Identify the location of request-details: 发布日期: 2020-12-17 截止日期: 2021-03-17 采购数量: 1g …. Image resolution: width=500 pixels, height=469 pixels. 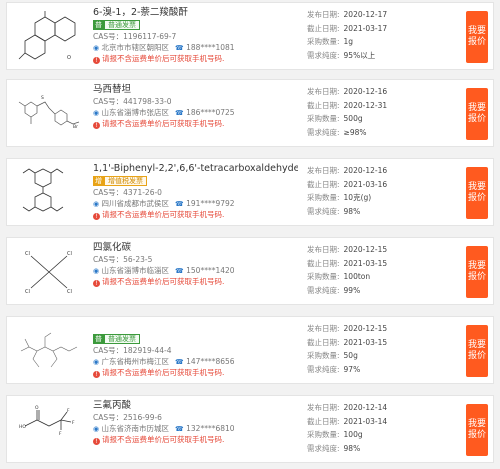
(347, 35).